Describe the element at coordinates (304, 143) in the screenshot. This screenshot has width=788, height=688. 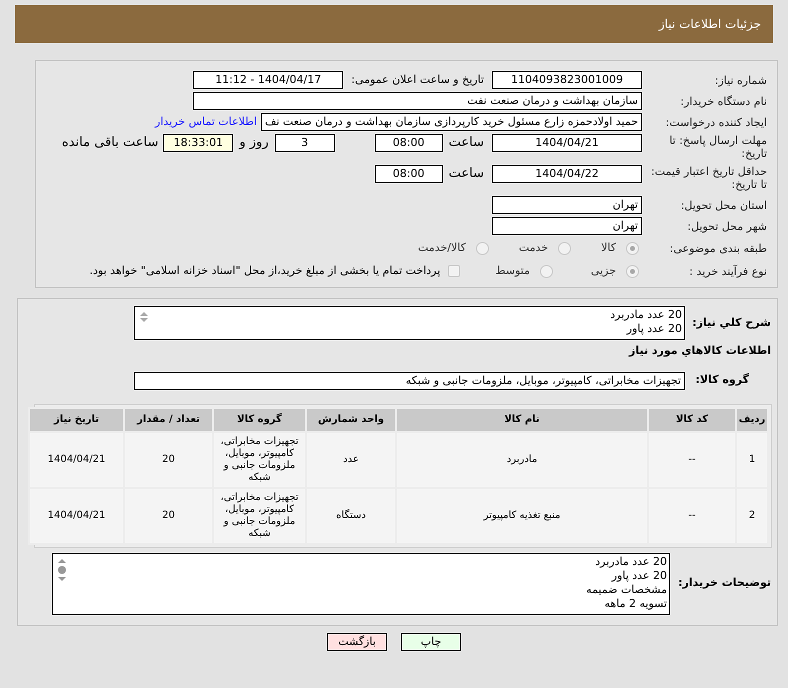
I see `text-field: 3` at that location.